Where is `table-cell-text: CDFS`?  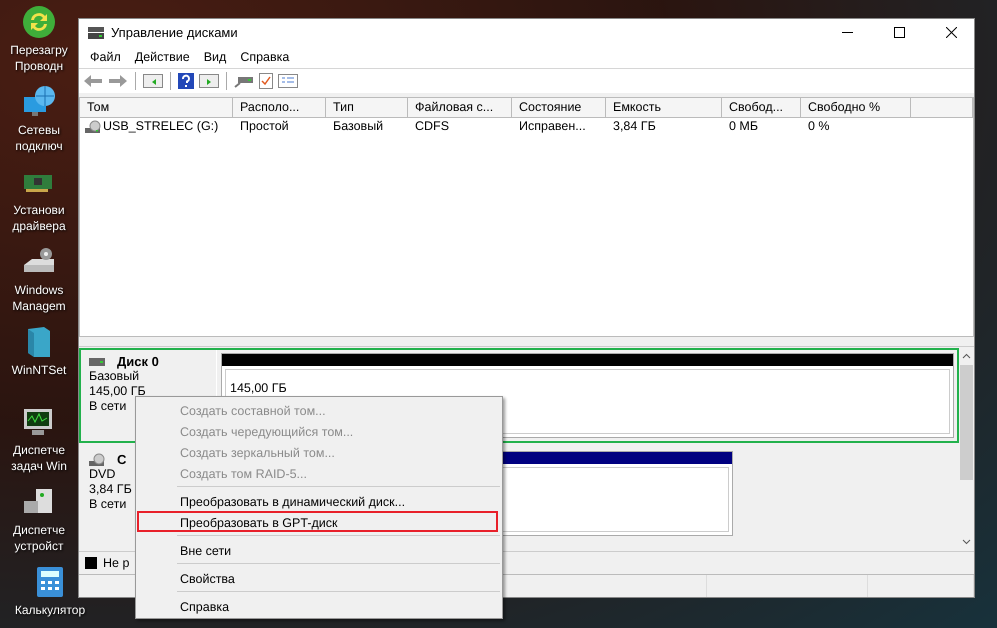
table-cell-text: CDFS is located at coordinates (432, 126).